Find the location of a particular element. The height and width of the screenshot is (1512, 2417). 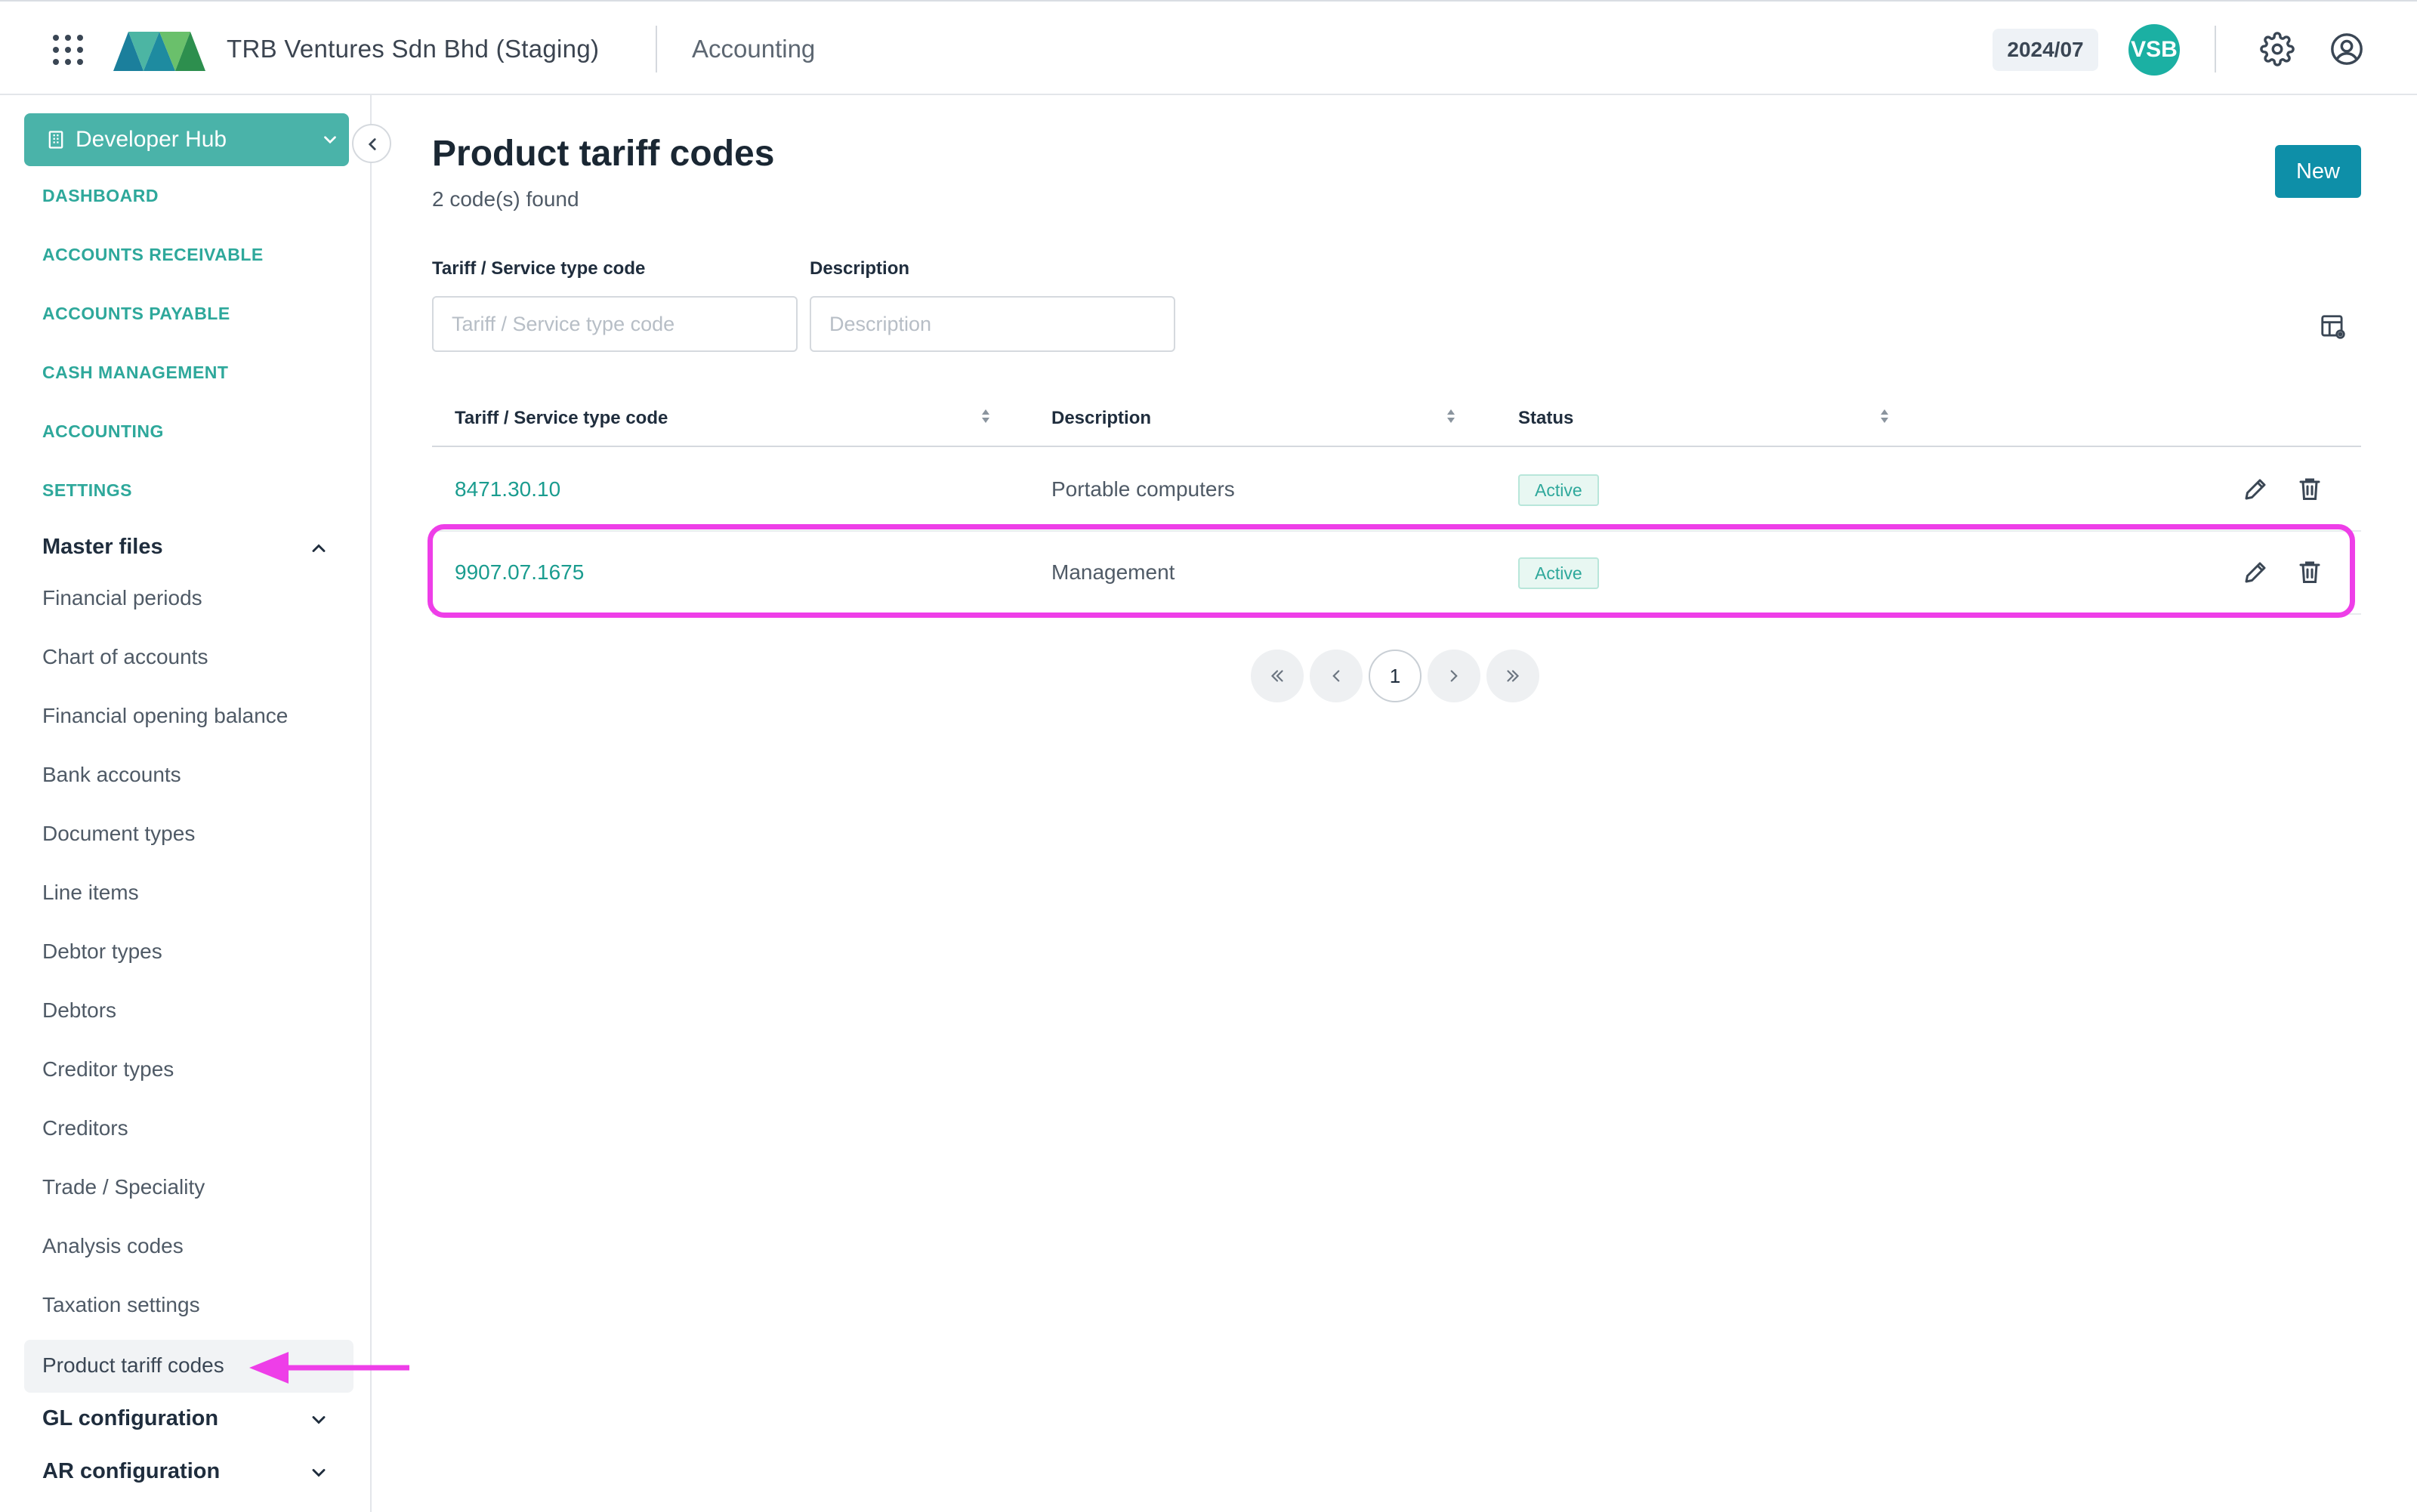

current-page-button: 1 is located at coordinates (1395, 676).